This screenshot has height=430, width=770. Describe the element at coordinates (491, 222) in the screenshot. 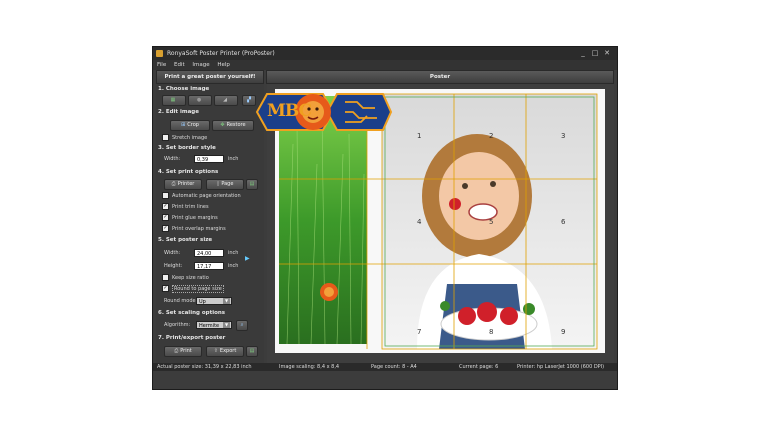

I see `tile-number: 5` at that location.